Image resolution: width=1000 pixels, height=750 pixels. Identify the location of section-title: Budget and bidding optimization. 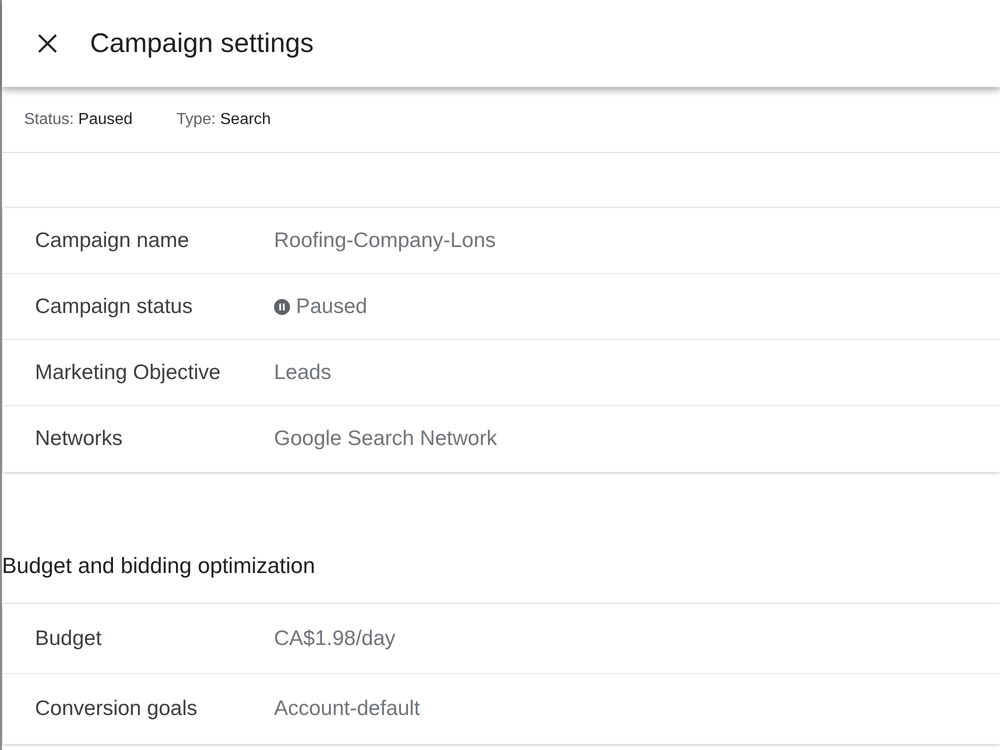
(159, 566).